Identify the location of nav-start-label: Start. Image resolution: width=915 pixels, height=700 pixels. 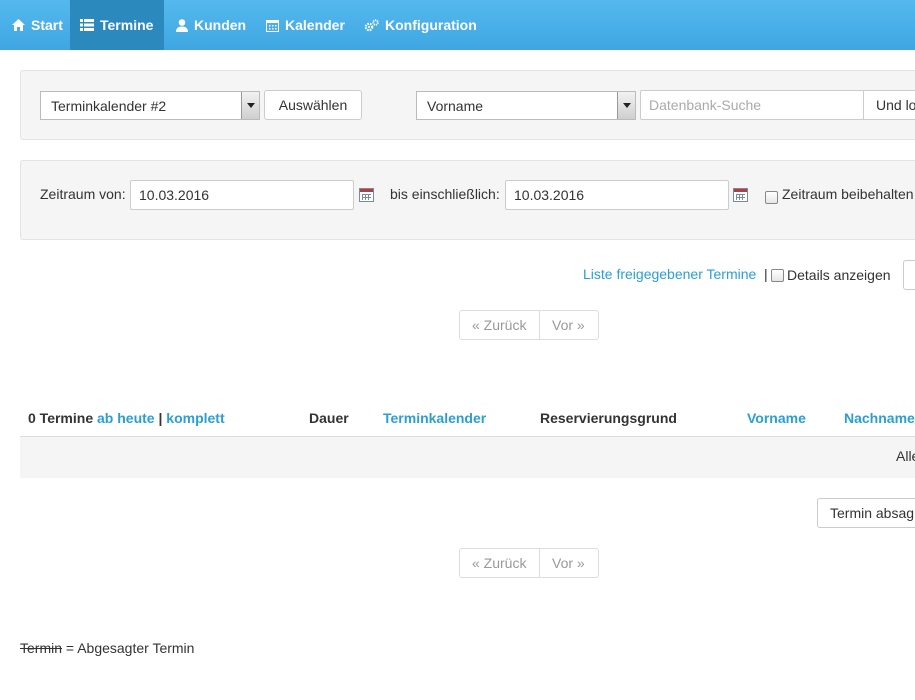
(47, 25).